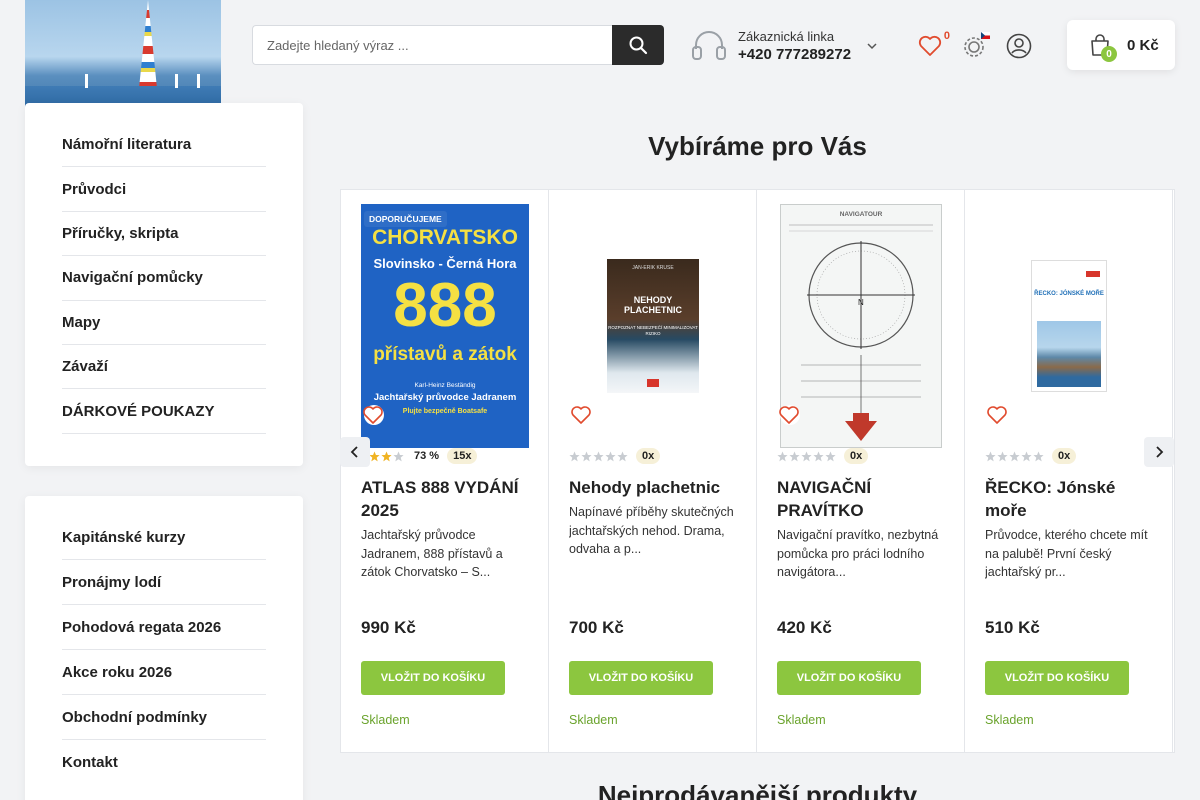 Image resolution: width=1200 pixels, height=800 pixels. I want to click on cart-count-badge: 0, so click(1109, 54).